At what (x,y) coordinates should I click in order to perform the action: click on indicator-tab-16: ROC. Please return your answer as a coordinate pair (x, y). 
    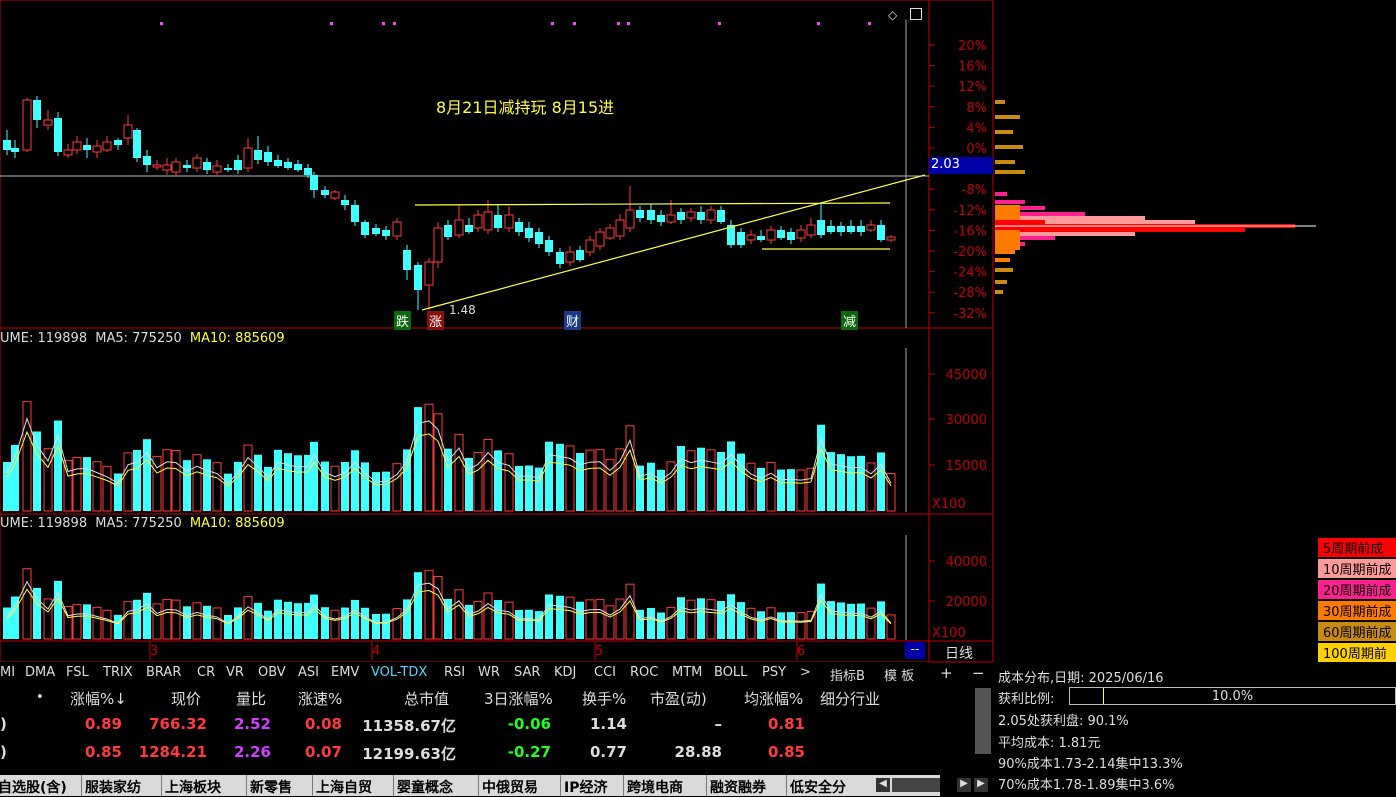
    Looking at the image, I should click on (644, 672).